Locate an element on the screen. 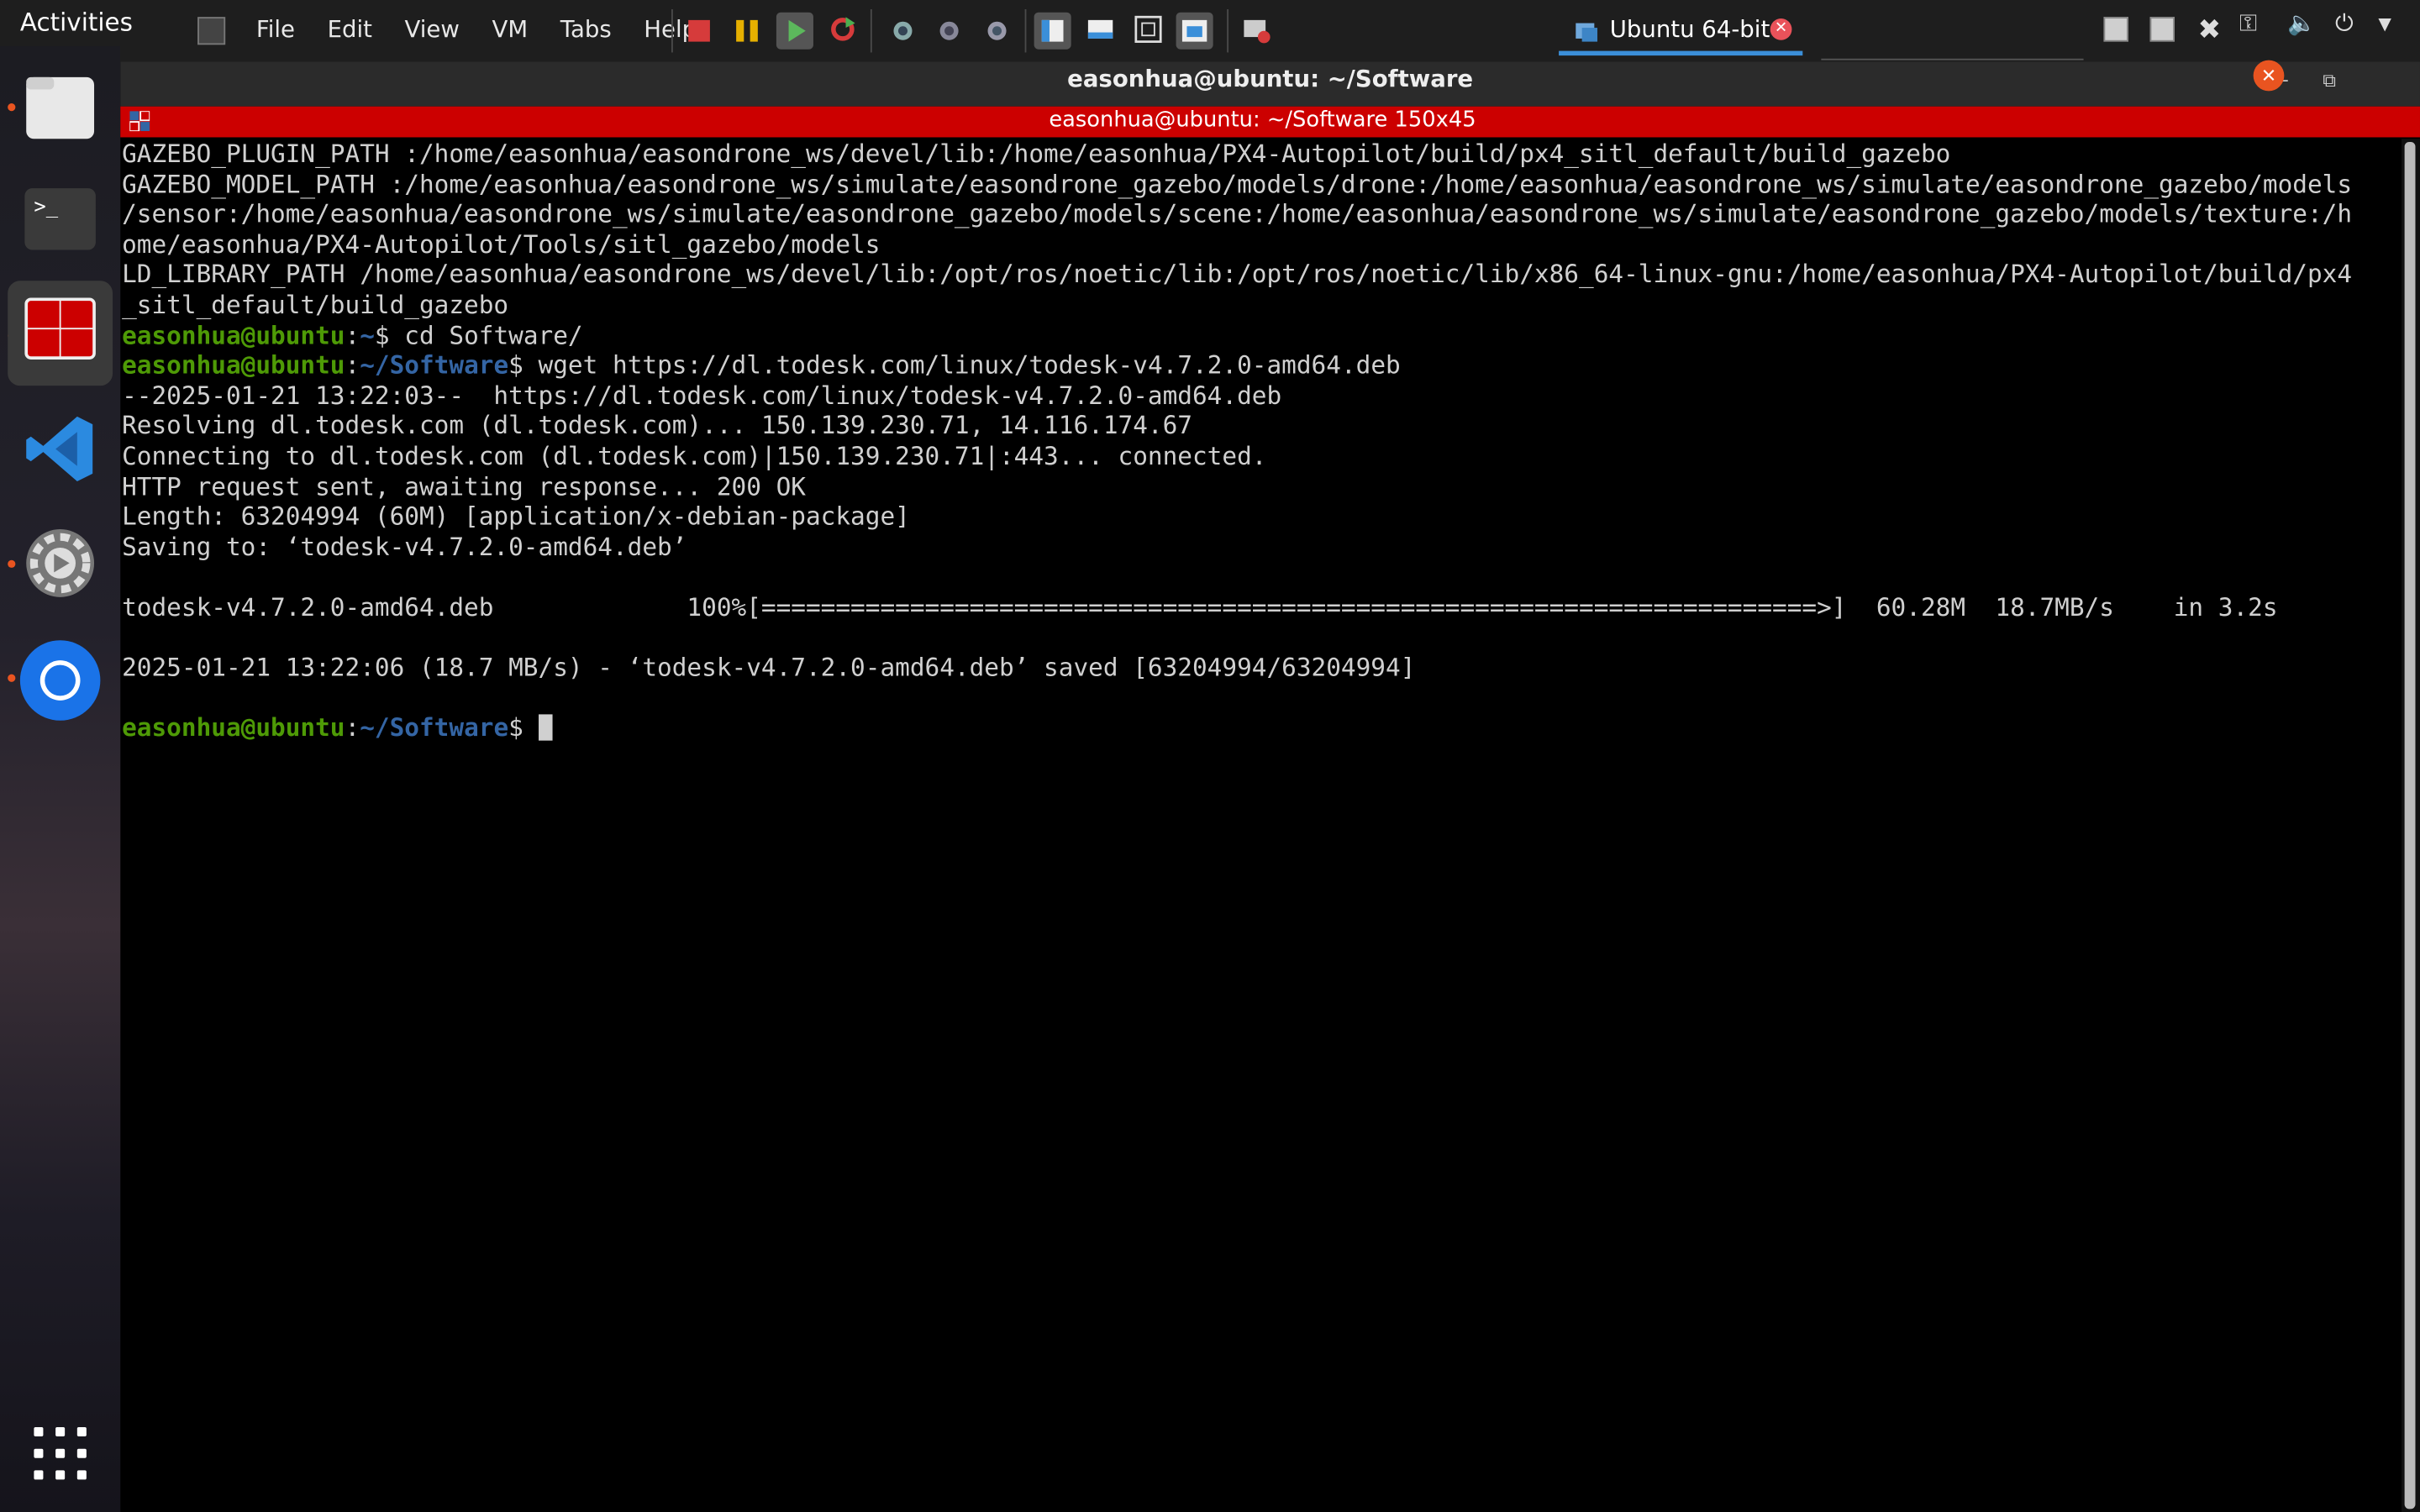 Image resolution: width=2420 pixels, height=1512 pixels. tab-indicator is located at coordinates (1681, 53).